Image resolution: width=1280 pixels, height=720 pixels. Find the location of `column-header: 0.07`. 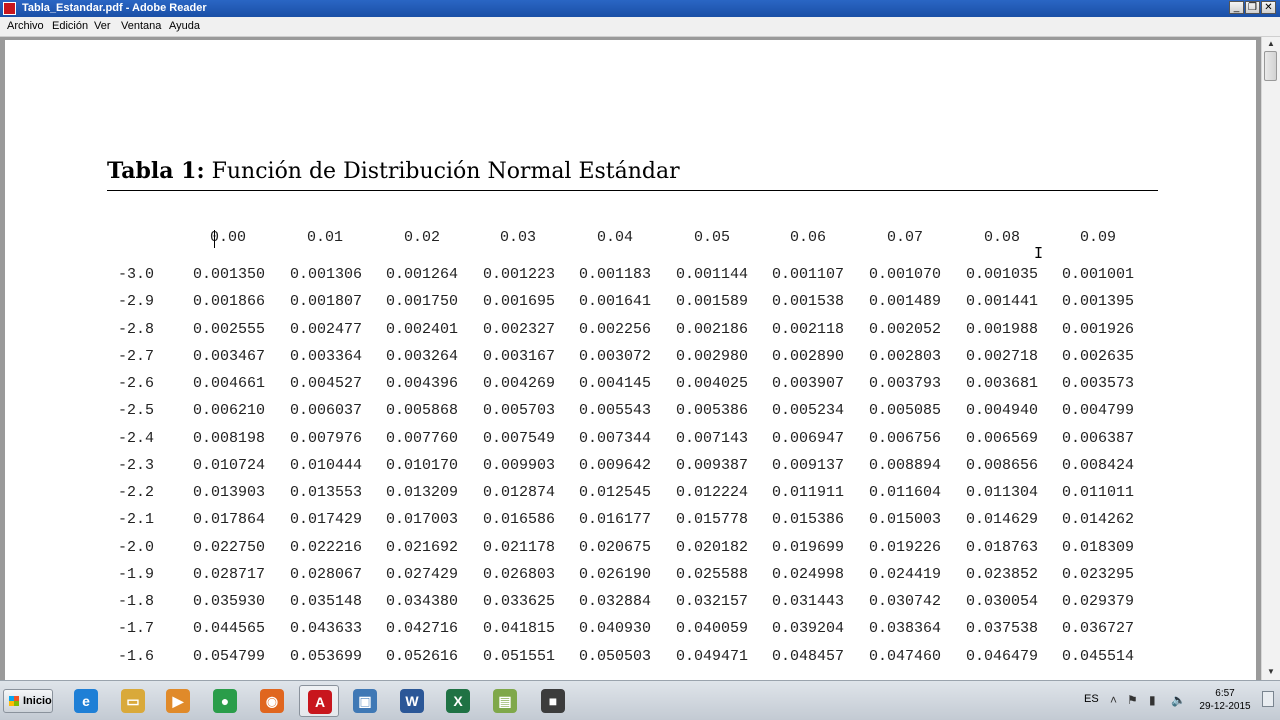

column-header: 0.07 is located at coordinates (905, 237).